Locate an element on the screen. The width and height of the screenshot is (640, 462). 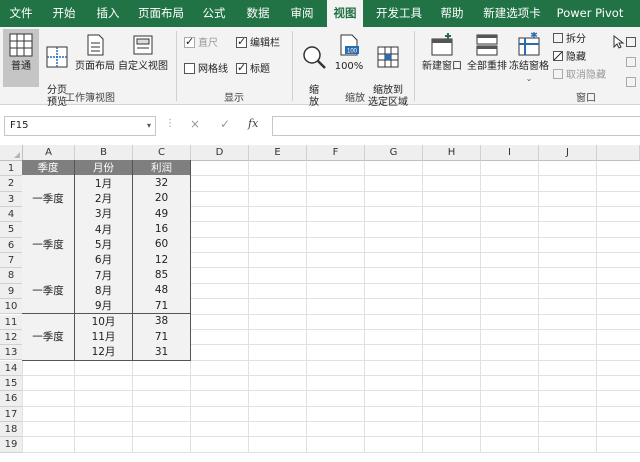
profit-cell: 60 is located at coordinates (162, 245).